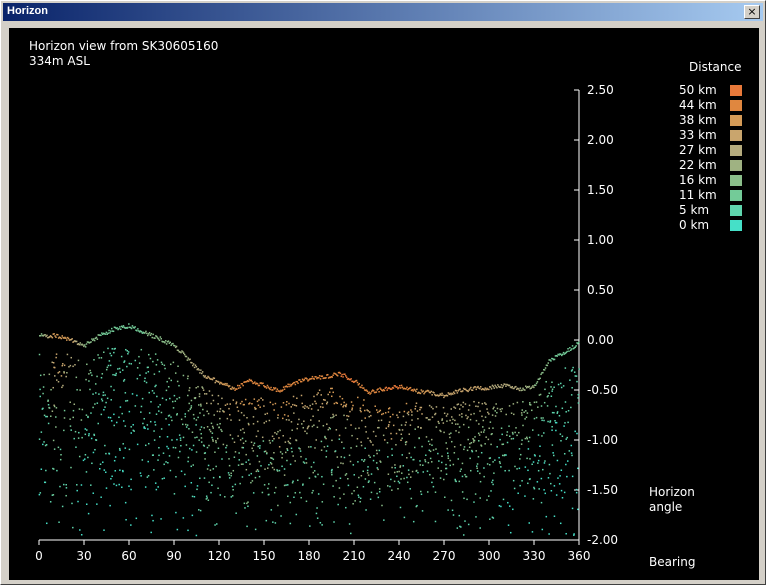 This screenshot has height=585, width=766. I want to click on close-button: ×, so click(752, 12).